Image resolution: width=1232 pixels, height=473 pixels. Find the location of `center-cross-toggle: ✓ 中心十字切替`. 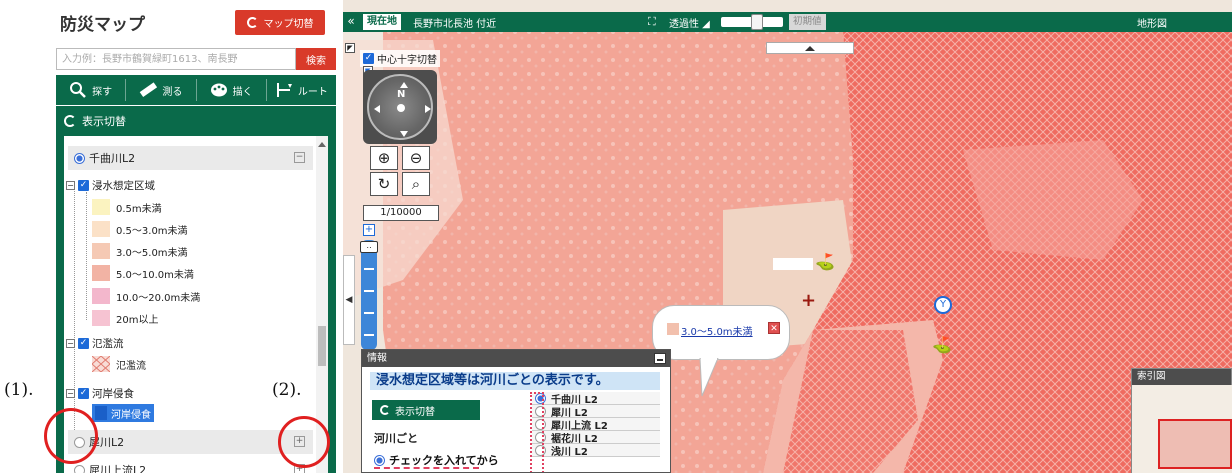

center-cross-toggle: ✓ 中心十字切替 is located at coordinates (400, 58).